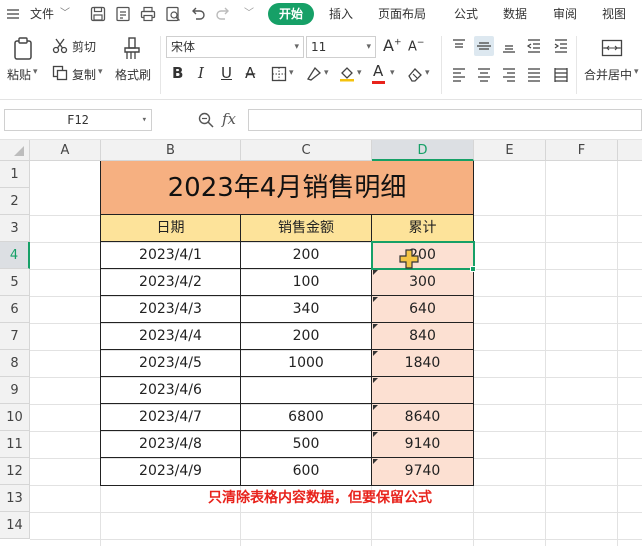  What do you see at coordinates (392, 45) in the screenshot?
I see `increase-font-icon: A+` at bounding box center [392, 45].